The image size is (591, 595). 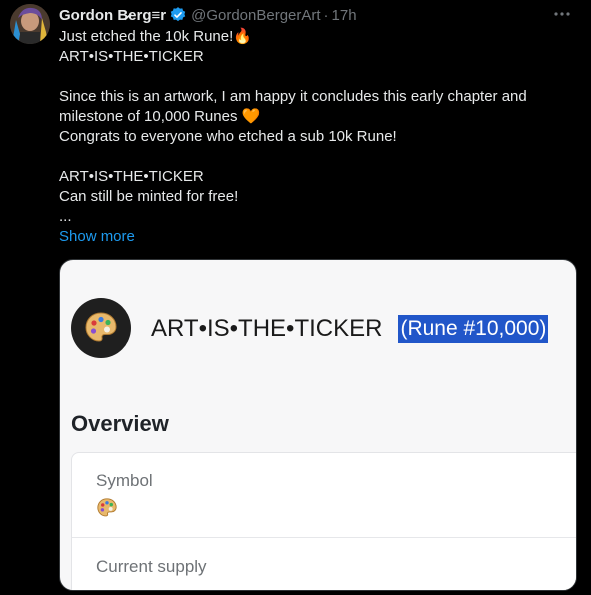 I want to click on rune-name: ART•IS•THE•TICKER, so click(x=267, y=328).